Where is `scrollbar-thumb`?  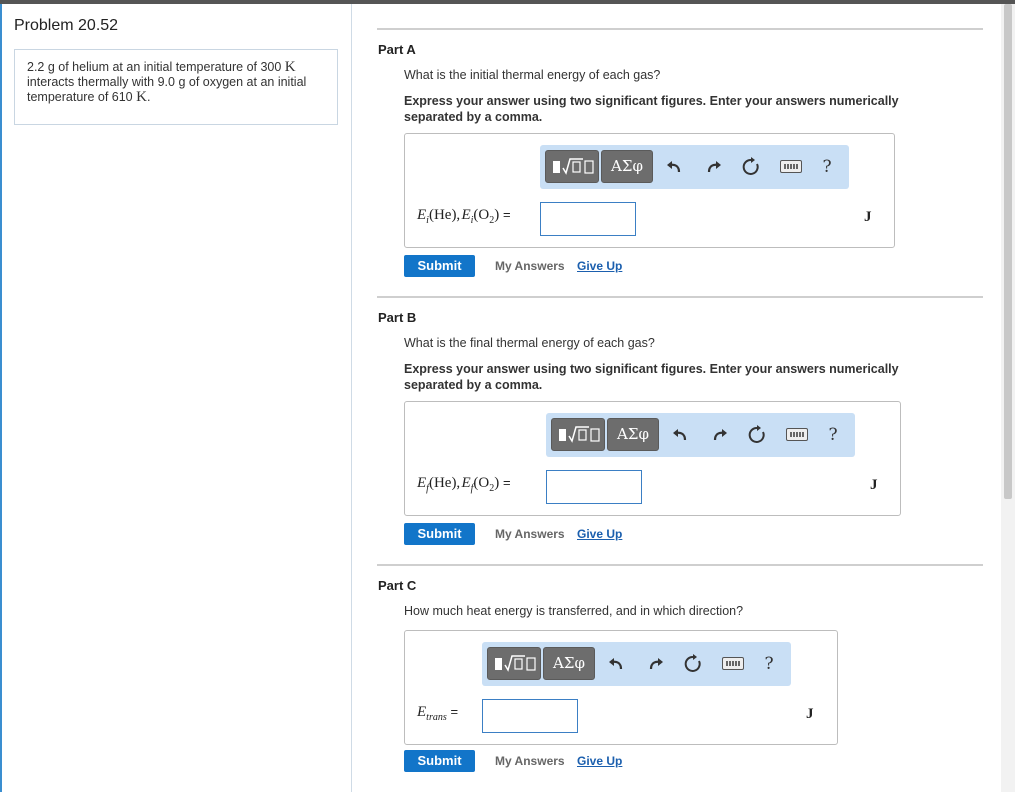 scrollbar-thumb is located at coordinates (1008, 251).